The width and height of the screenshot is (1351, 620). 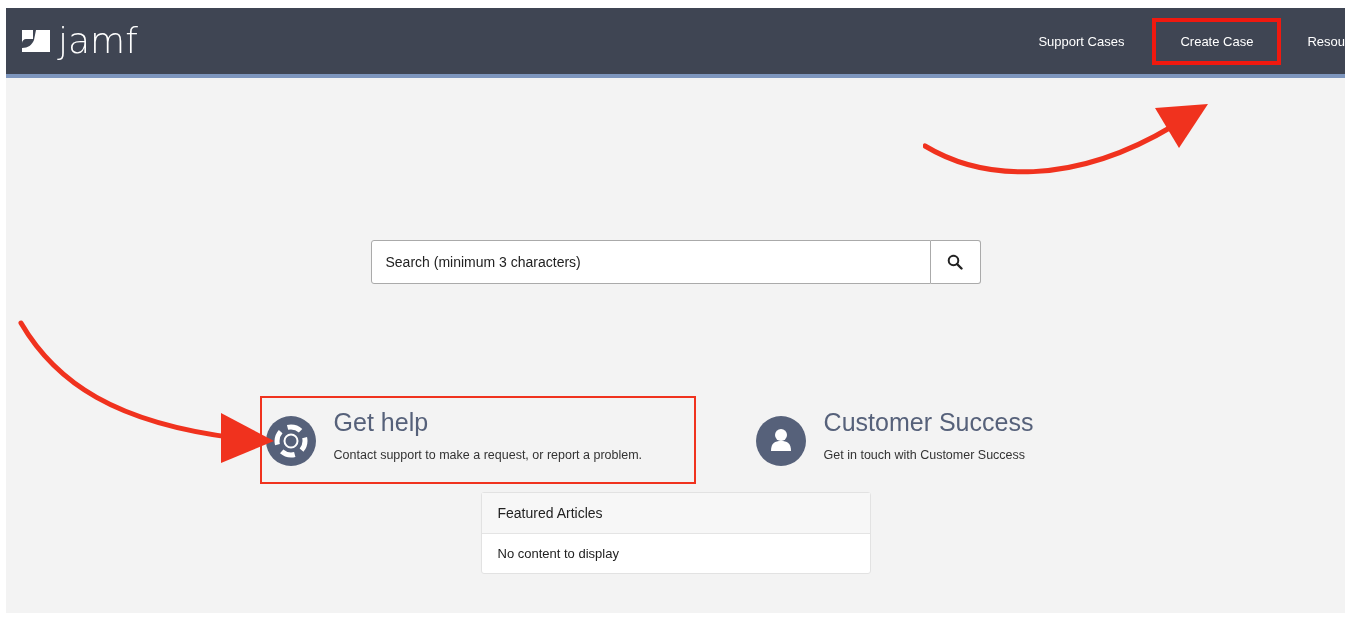 I want to click on person-icon, so click(x=780, y=441).